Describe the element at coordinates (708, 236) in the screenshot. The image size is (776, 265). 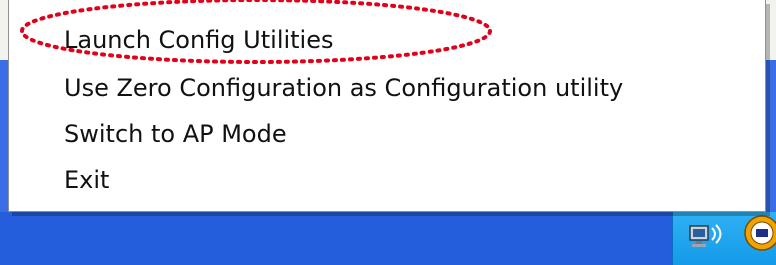
I see `network-icon` at that location.